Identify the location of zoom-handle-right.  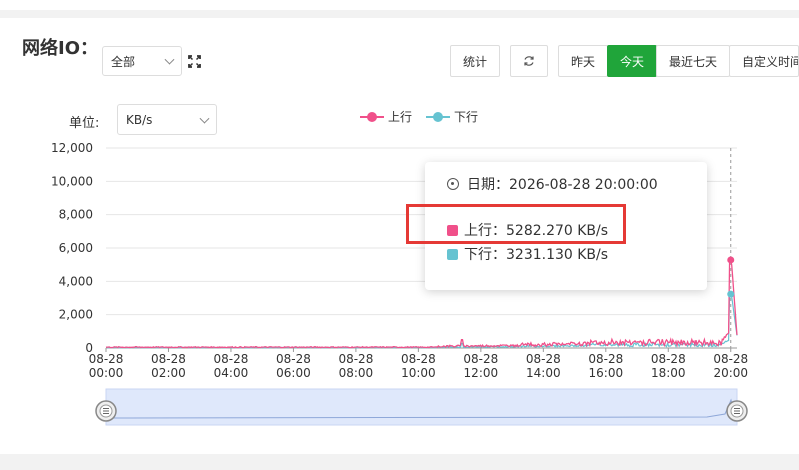
(737, 411).